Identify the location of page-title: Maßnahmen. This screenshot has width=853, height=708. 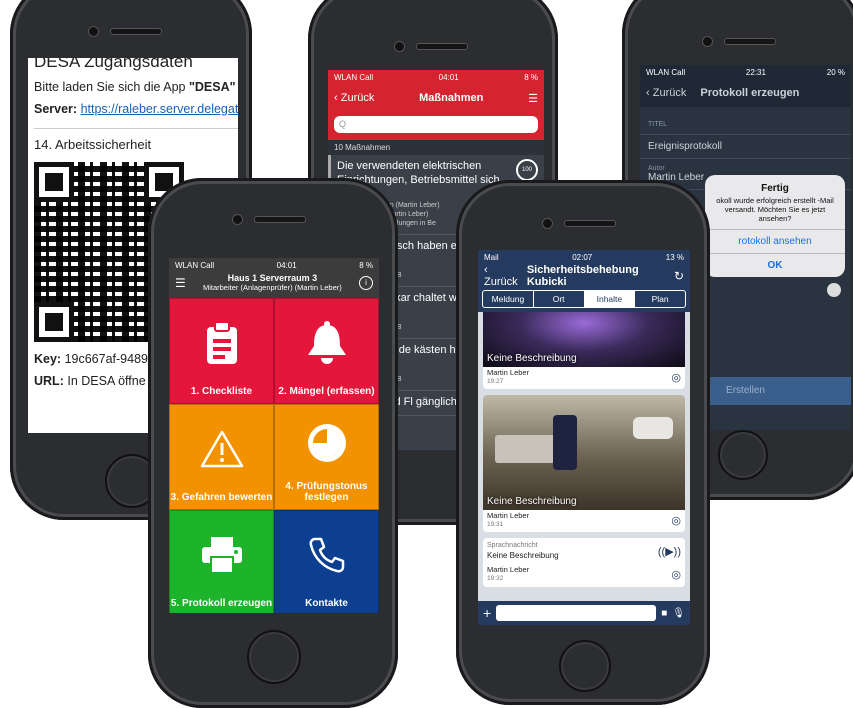
(451, 98).